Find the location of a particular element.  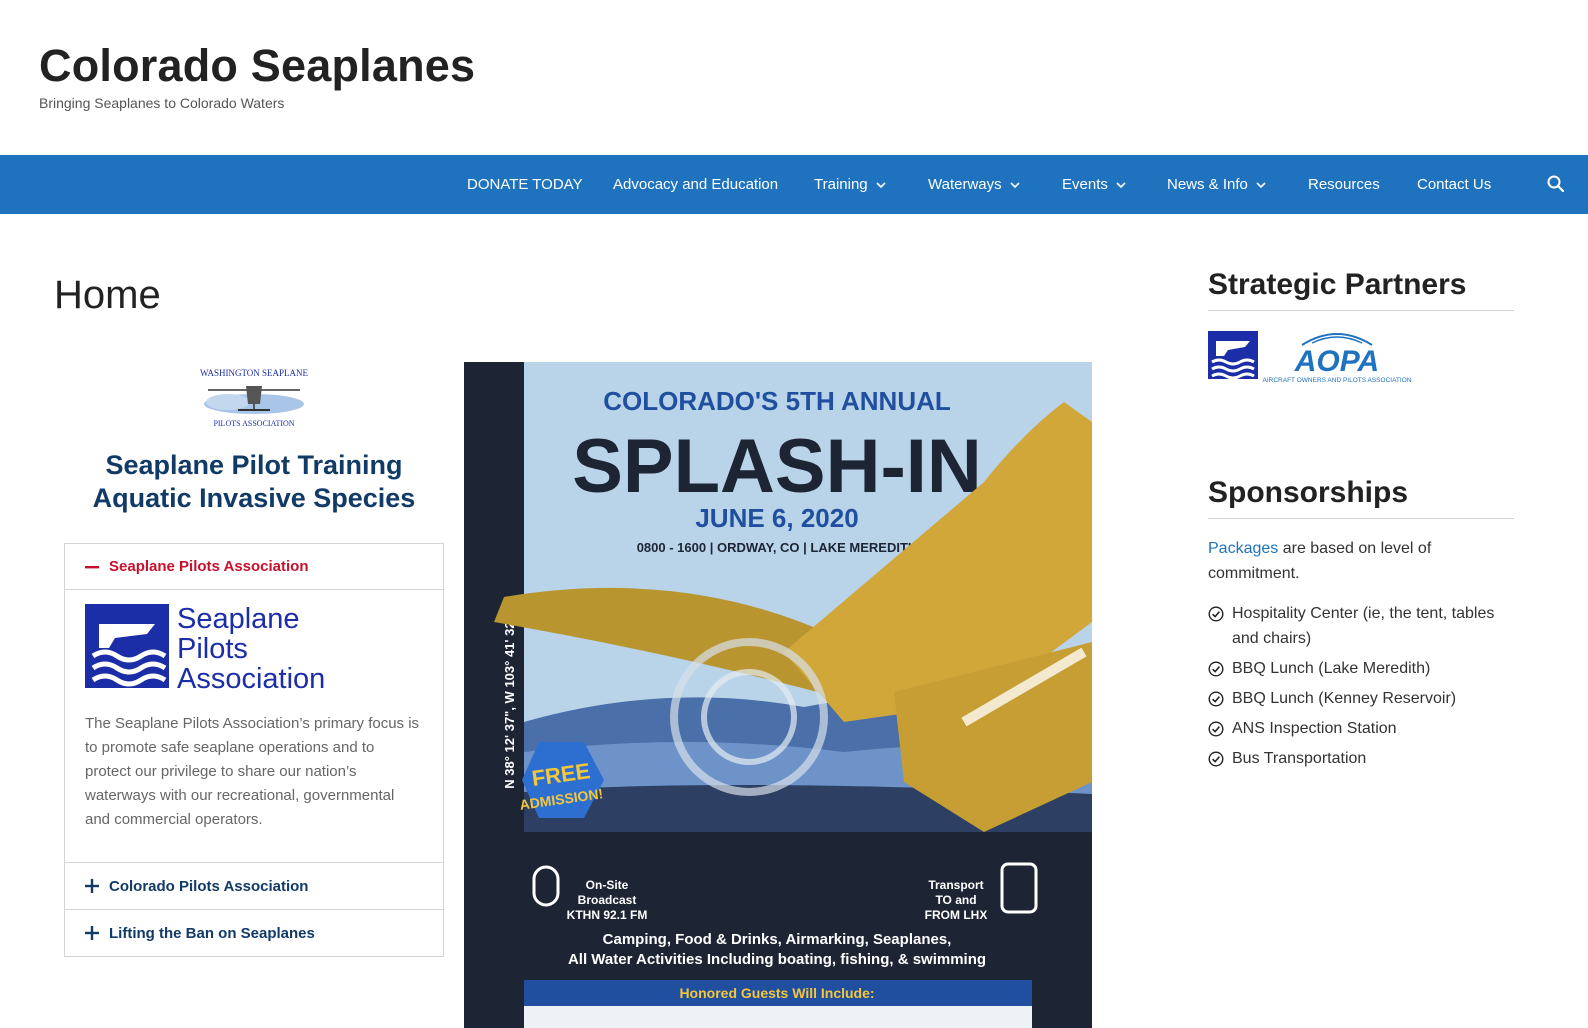

poster-broadcast-line1: On-Site is located at coordinates (607, 885).